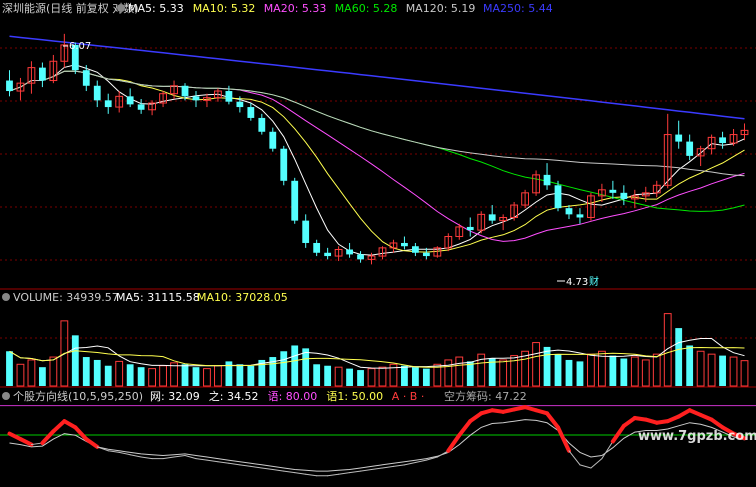 The height and width of the screenshot is (487, 756). What do you see at coordinates (242, 297) in the screenshot?
I see `volume-ma10: MA10: 37028.05` at bounding box center [242, 297].